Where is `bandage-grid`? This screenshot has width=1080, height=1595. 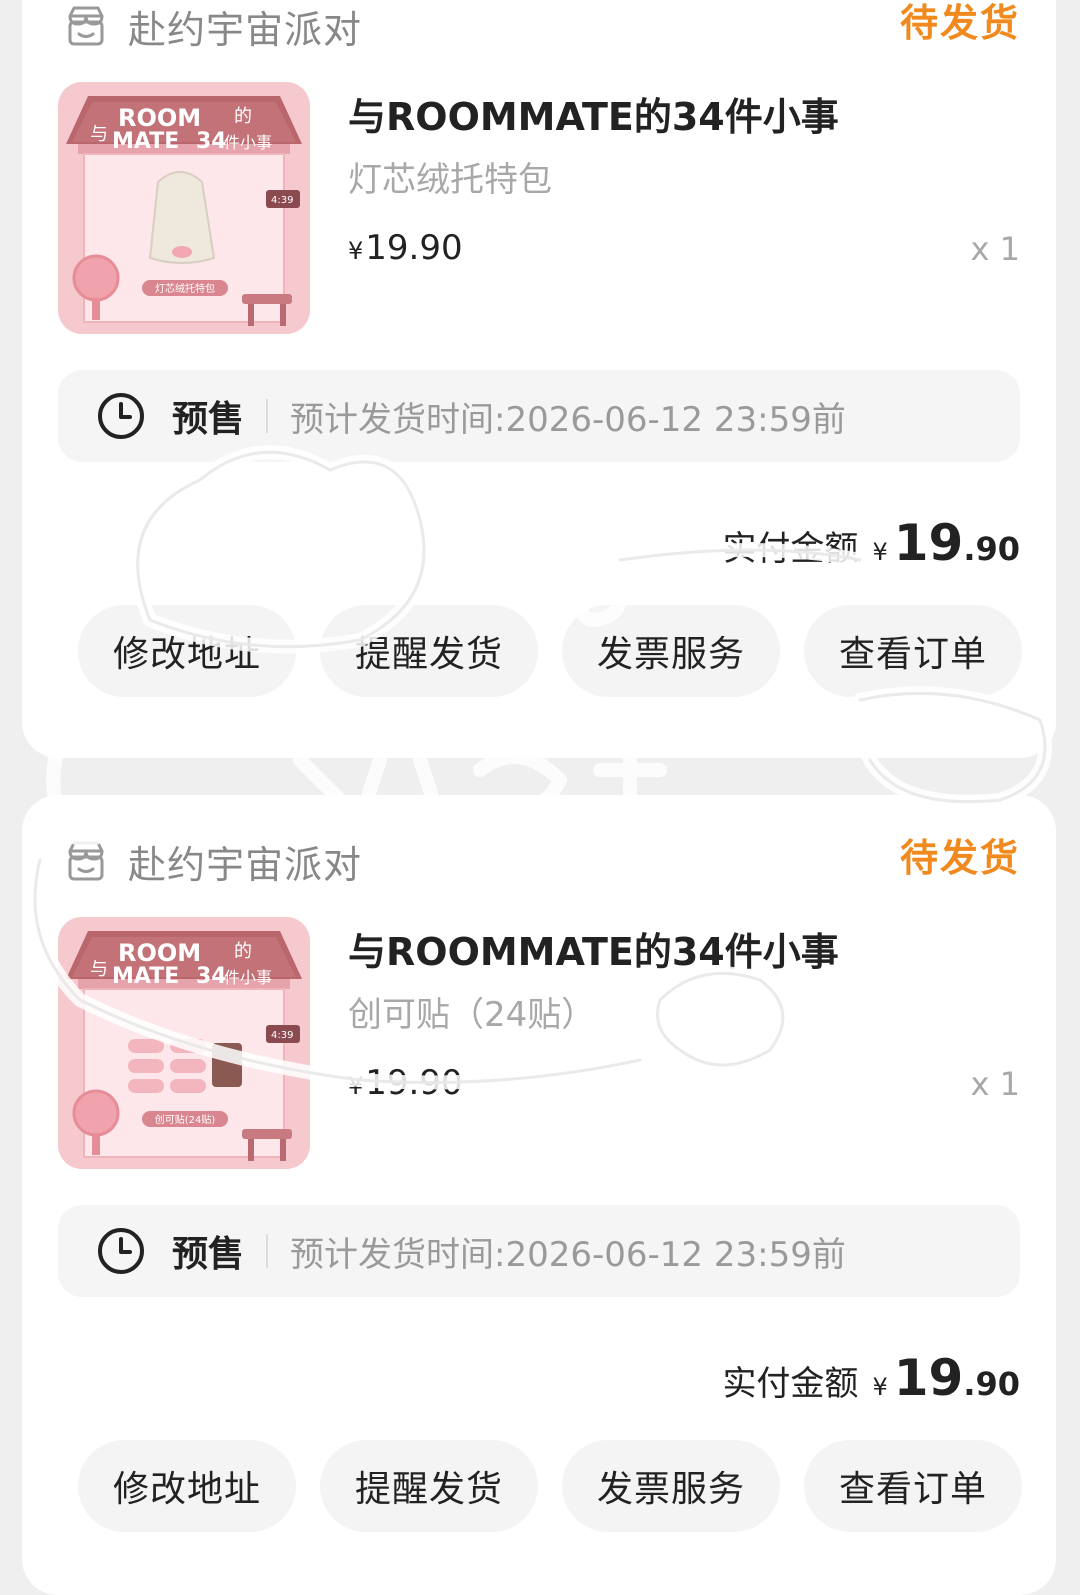
bandage-grid is located at coordinates (185, 1066).